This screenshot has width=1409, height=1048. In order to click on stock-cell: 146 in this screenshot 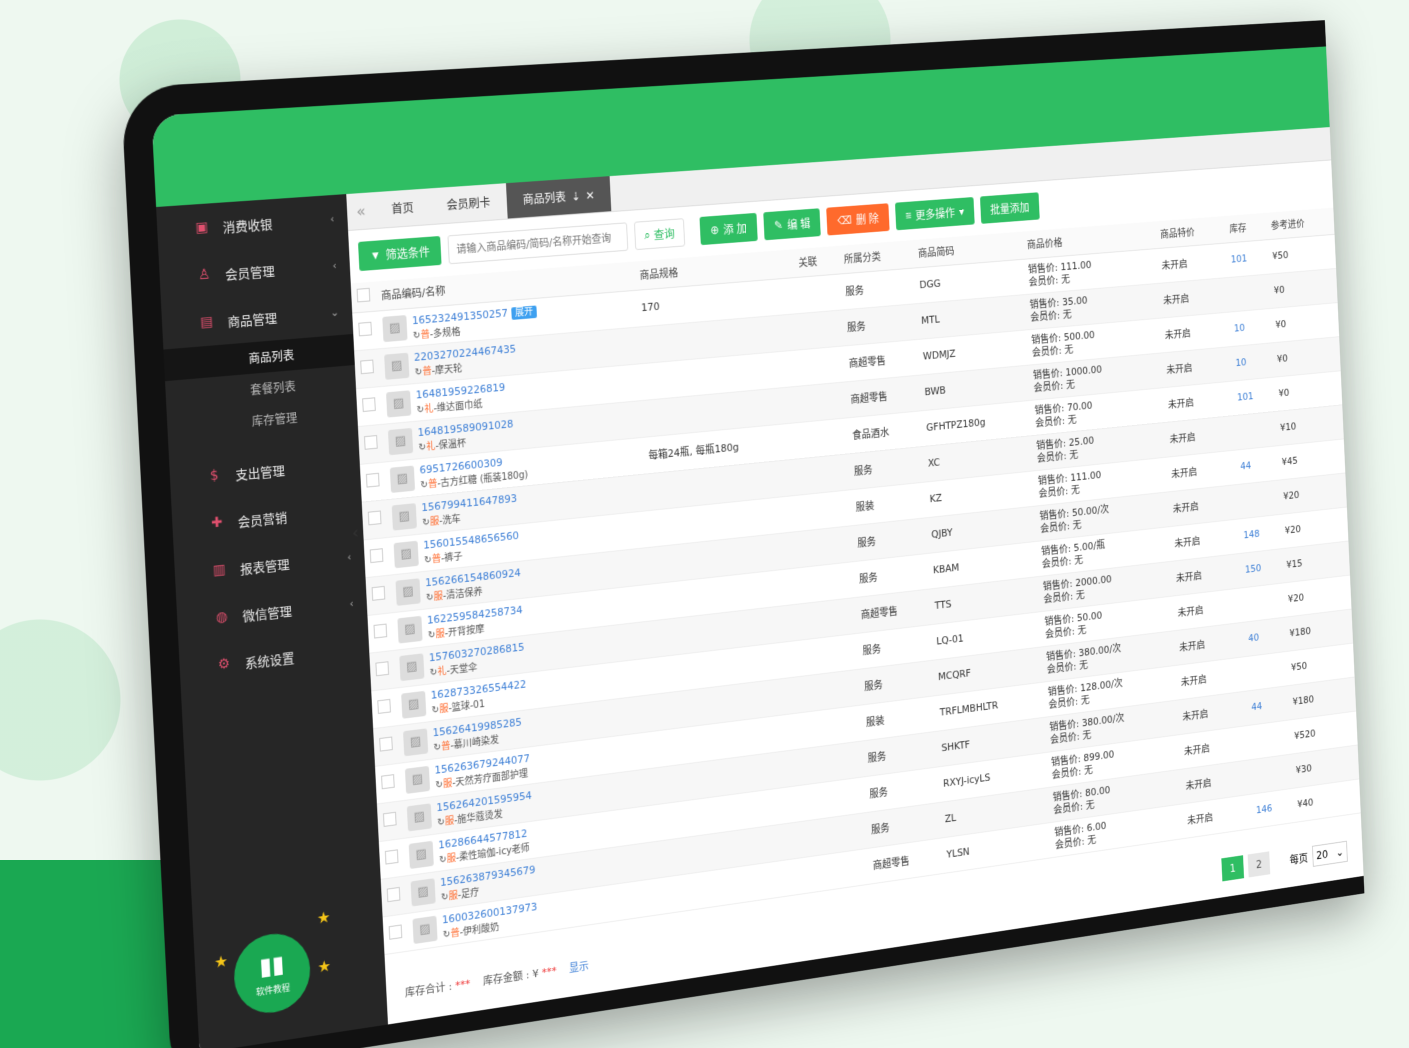, I will do `click(1272, 808)`.